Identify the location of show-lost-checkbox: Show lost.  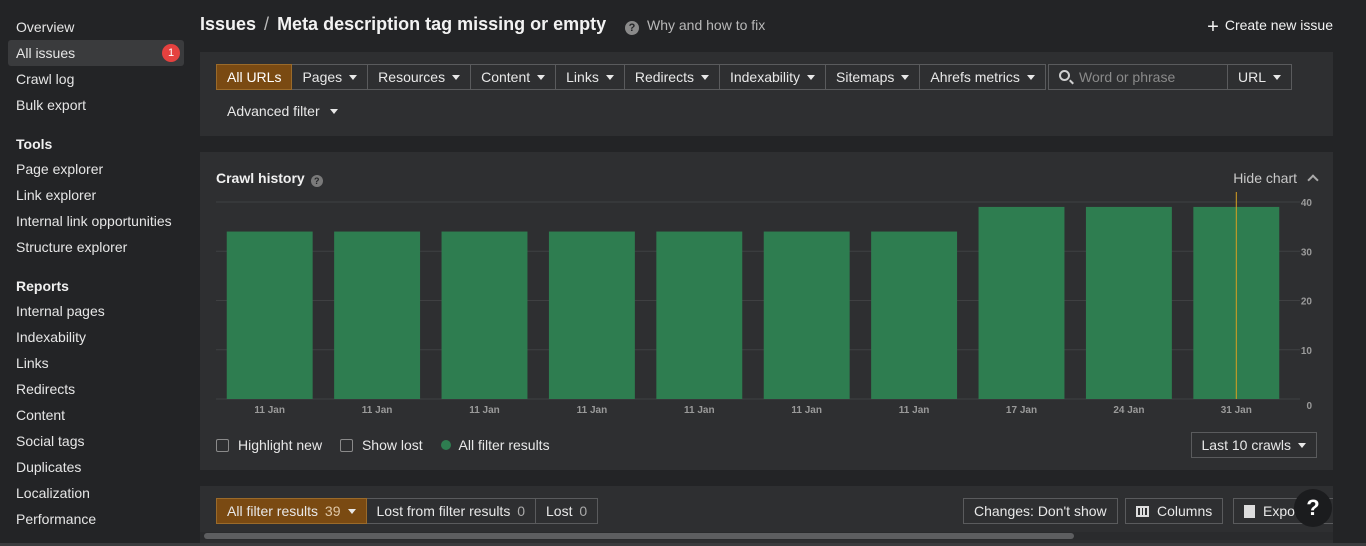
(381, 445).